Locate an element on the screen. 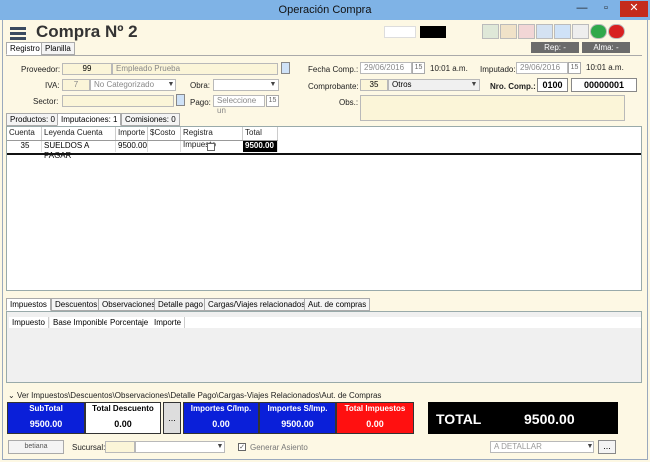  total-value: 9500.00 is located at coordinates (549, 419).